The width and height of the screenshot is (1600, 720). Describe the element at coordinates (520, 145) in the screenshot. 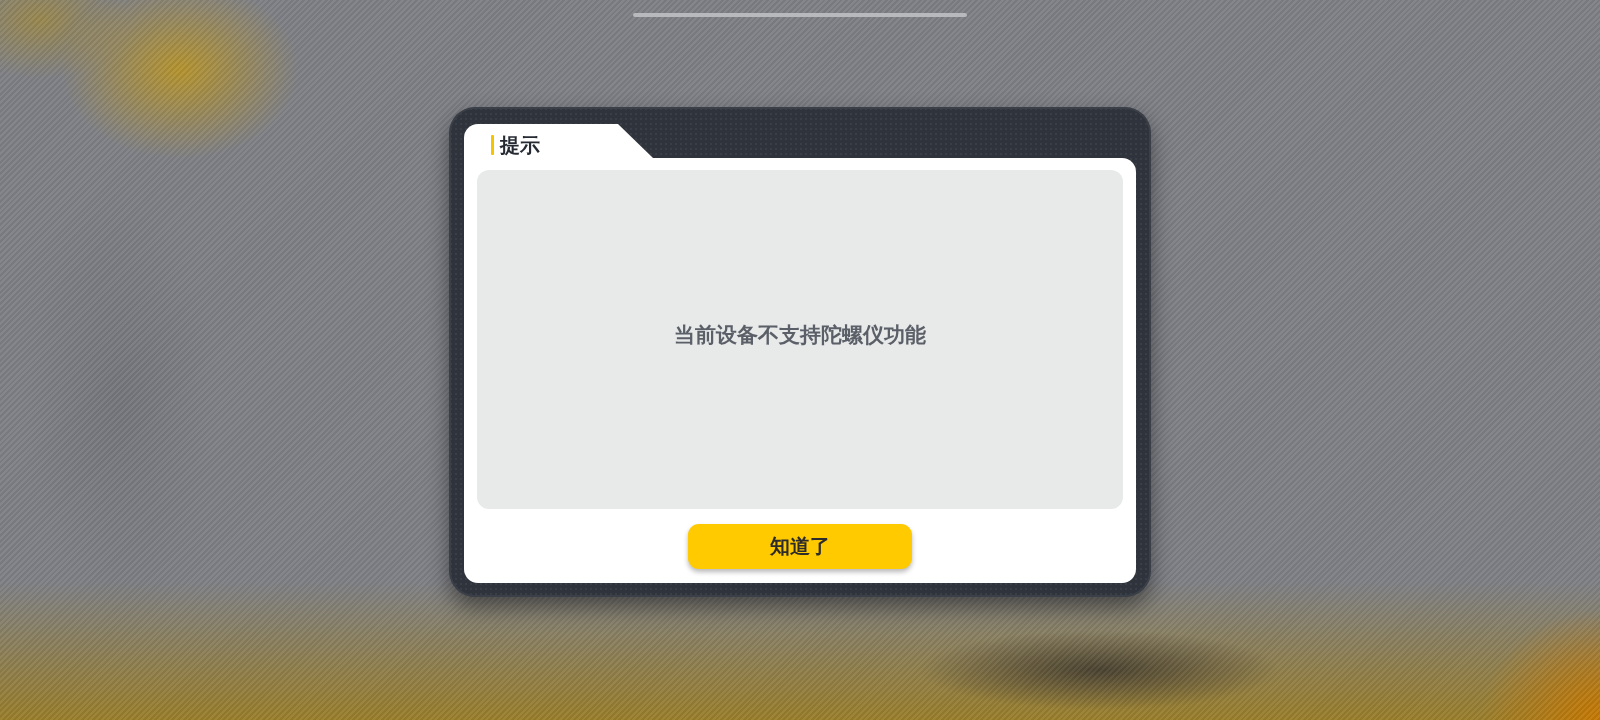

I see `dialog-title: 提示` at that location.